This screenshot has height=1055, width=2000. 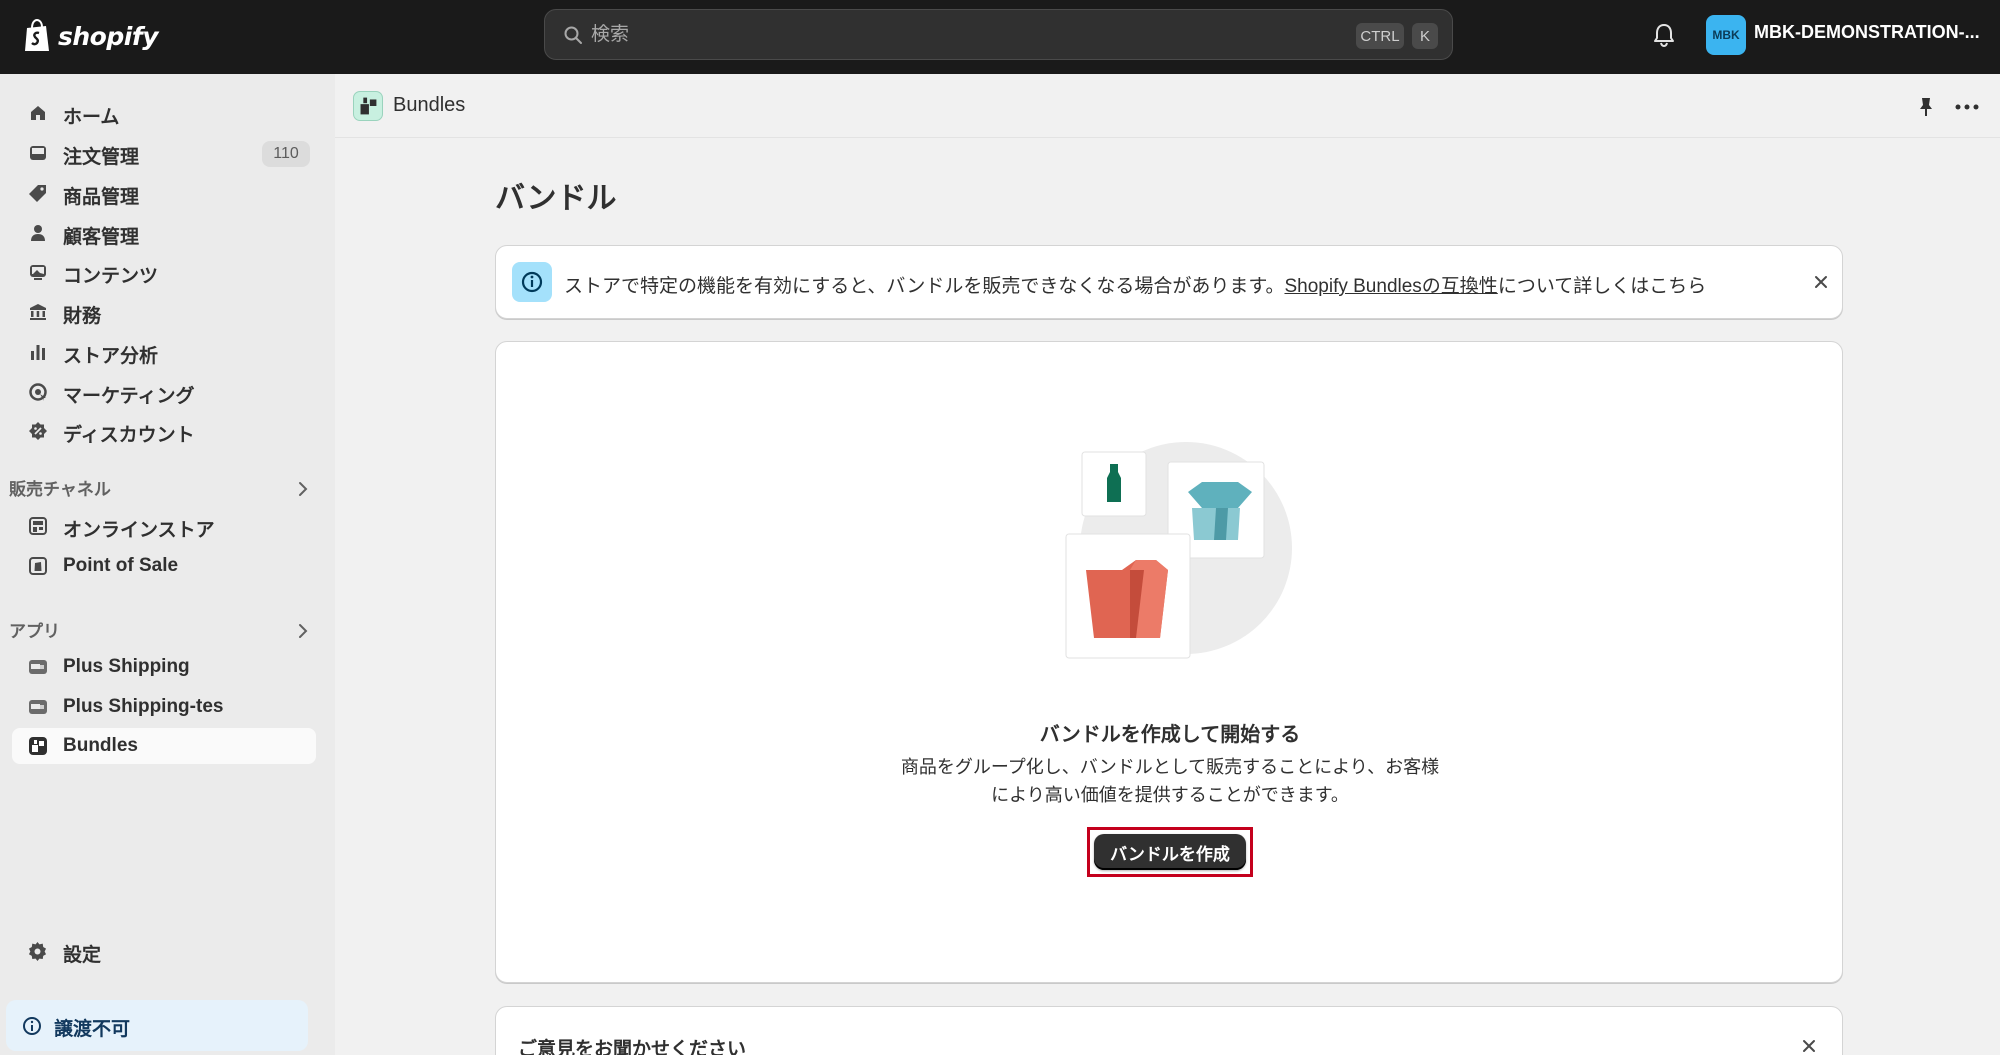 I want to click on sidebar-item-label: ディスカウント, so click(x=129, y=435).